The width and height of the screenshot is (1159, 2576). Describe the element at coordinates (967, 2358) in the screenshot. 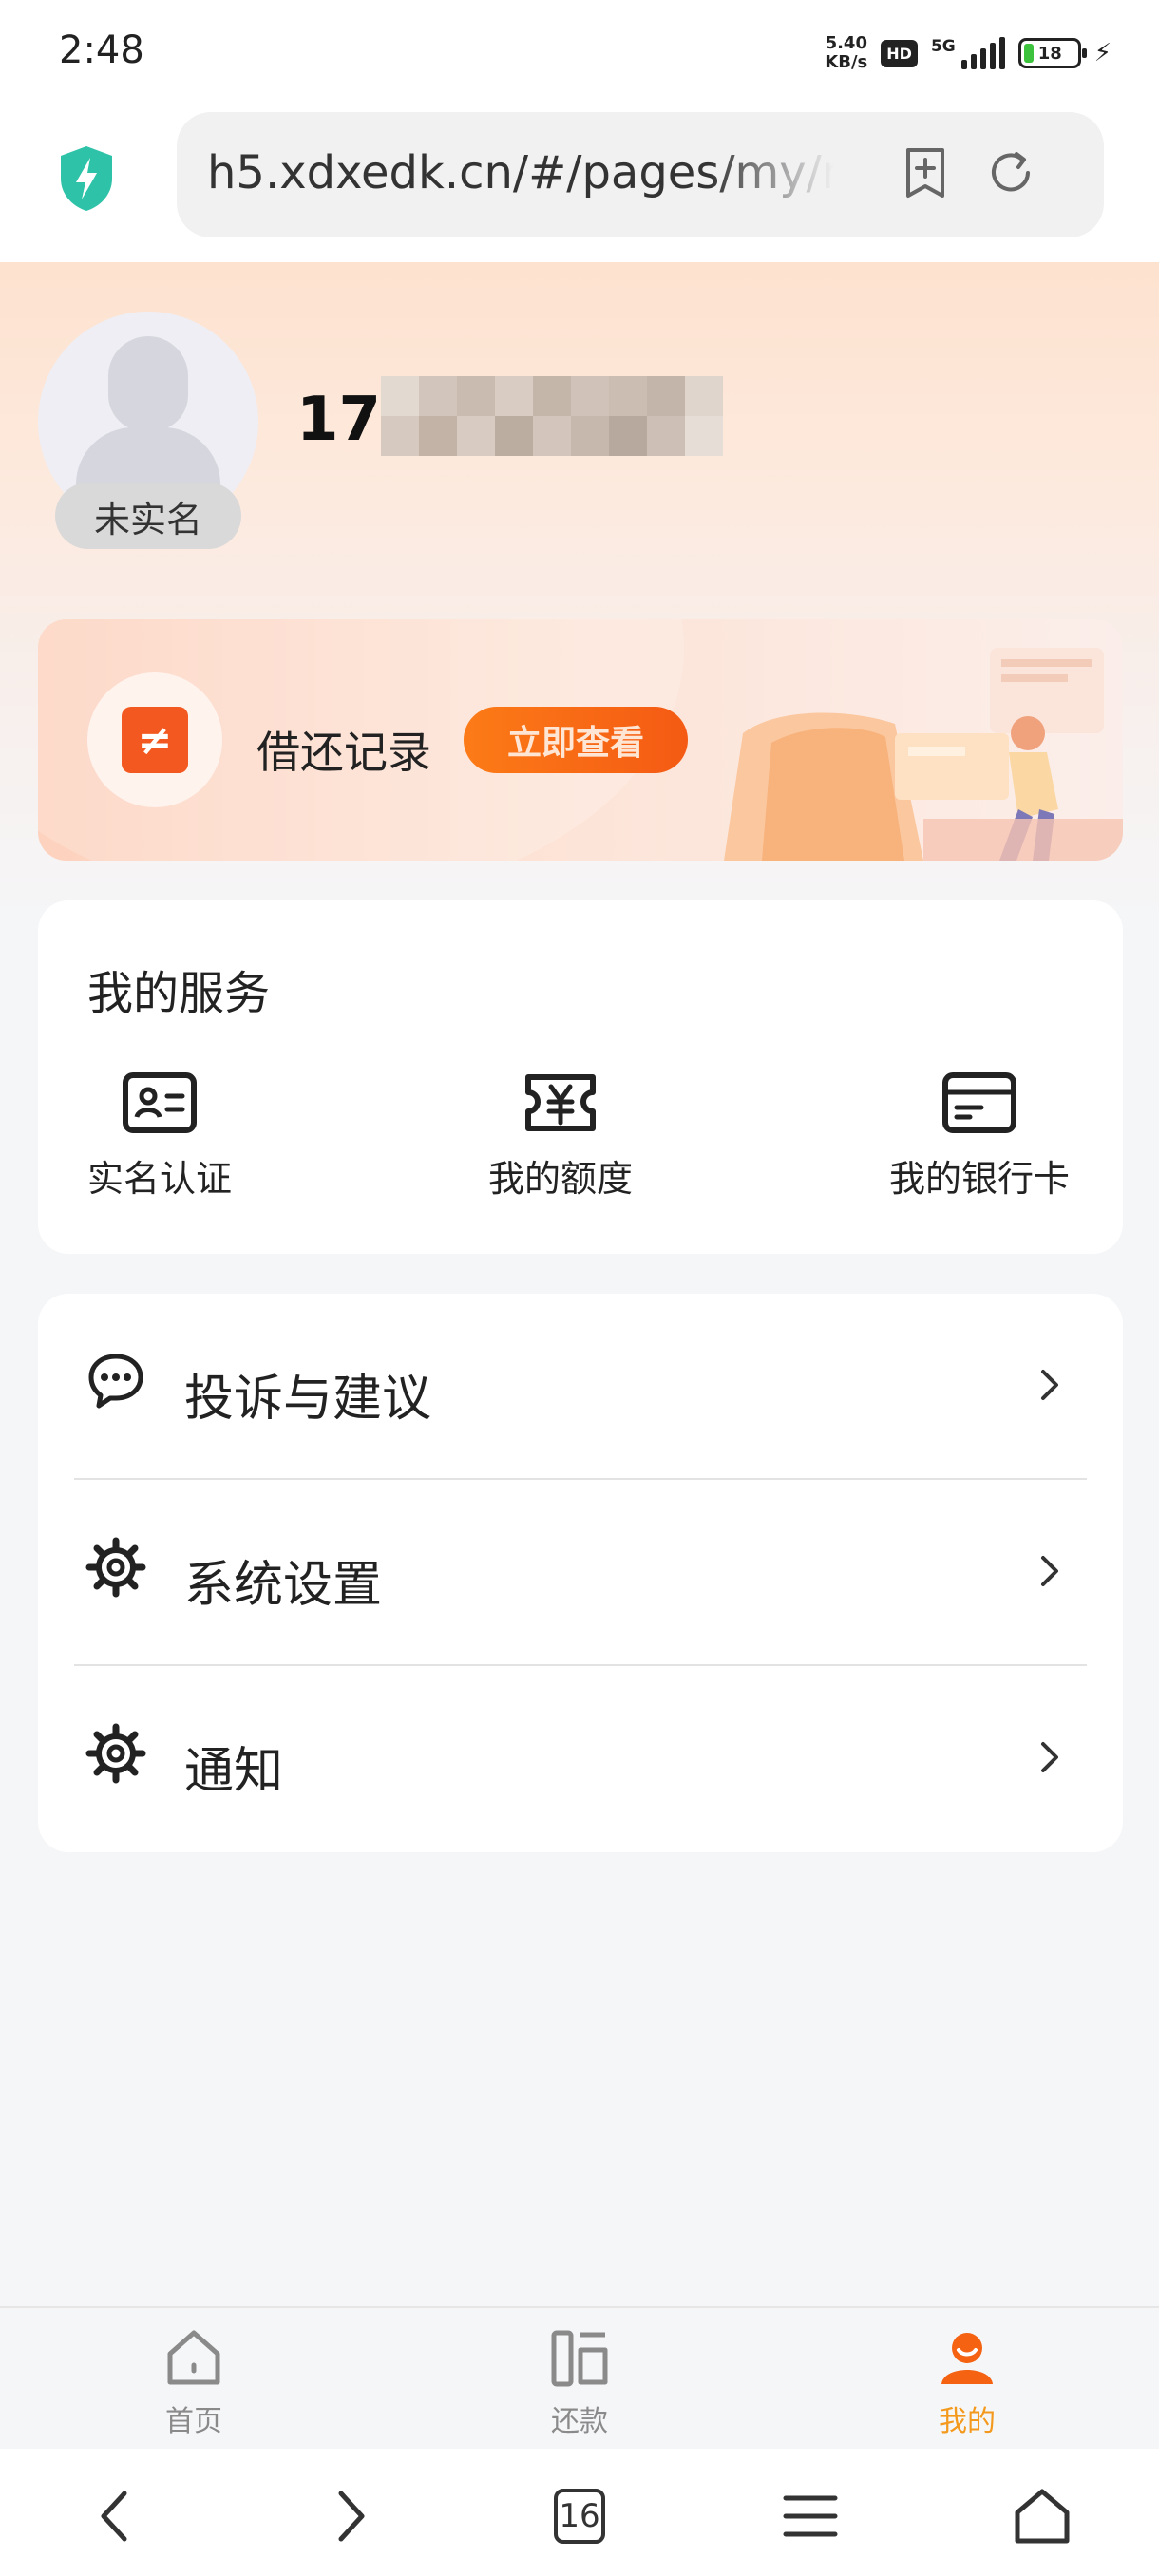

I see `person-icon` at that location.